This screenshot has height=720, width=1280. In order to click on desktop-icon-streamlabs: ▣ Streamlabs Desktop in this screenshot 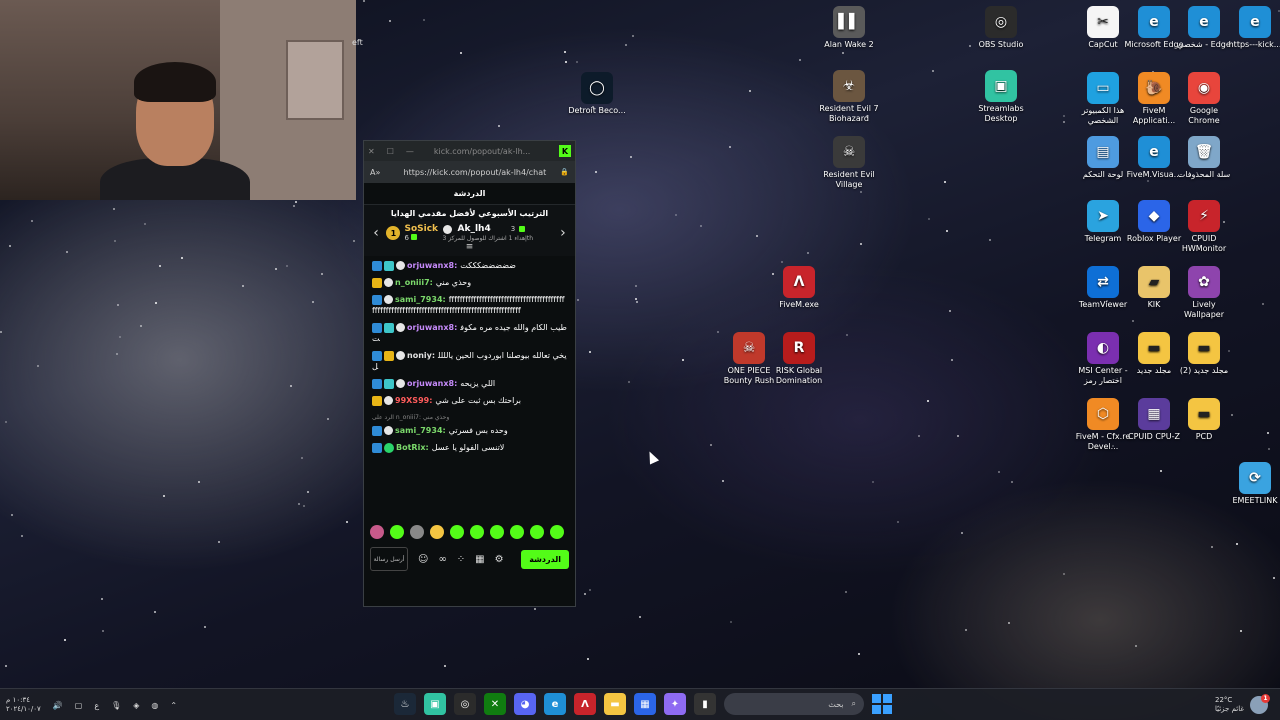, I will do `click(1001, 97)`.